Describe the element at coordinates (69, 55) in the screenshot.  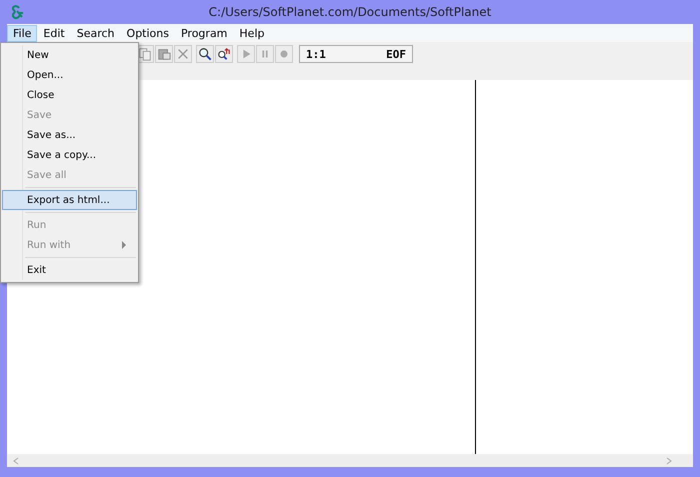
I see `menu-item: New` at that location.